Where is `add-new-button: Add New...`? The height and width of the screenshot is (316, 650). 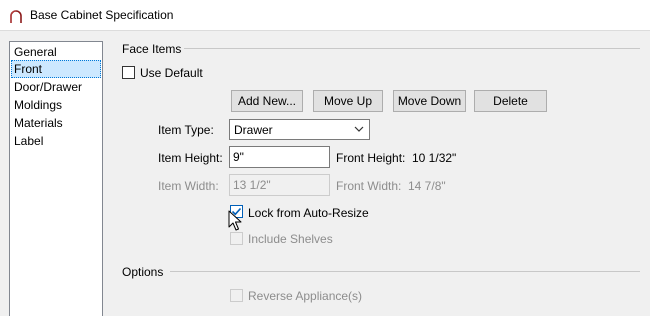
add-new-button: Add New... is located at coordinates (267, 101).